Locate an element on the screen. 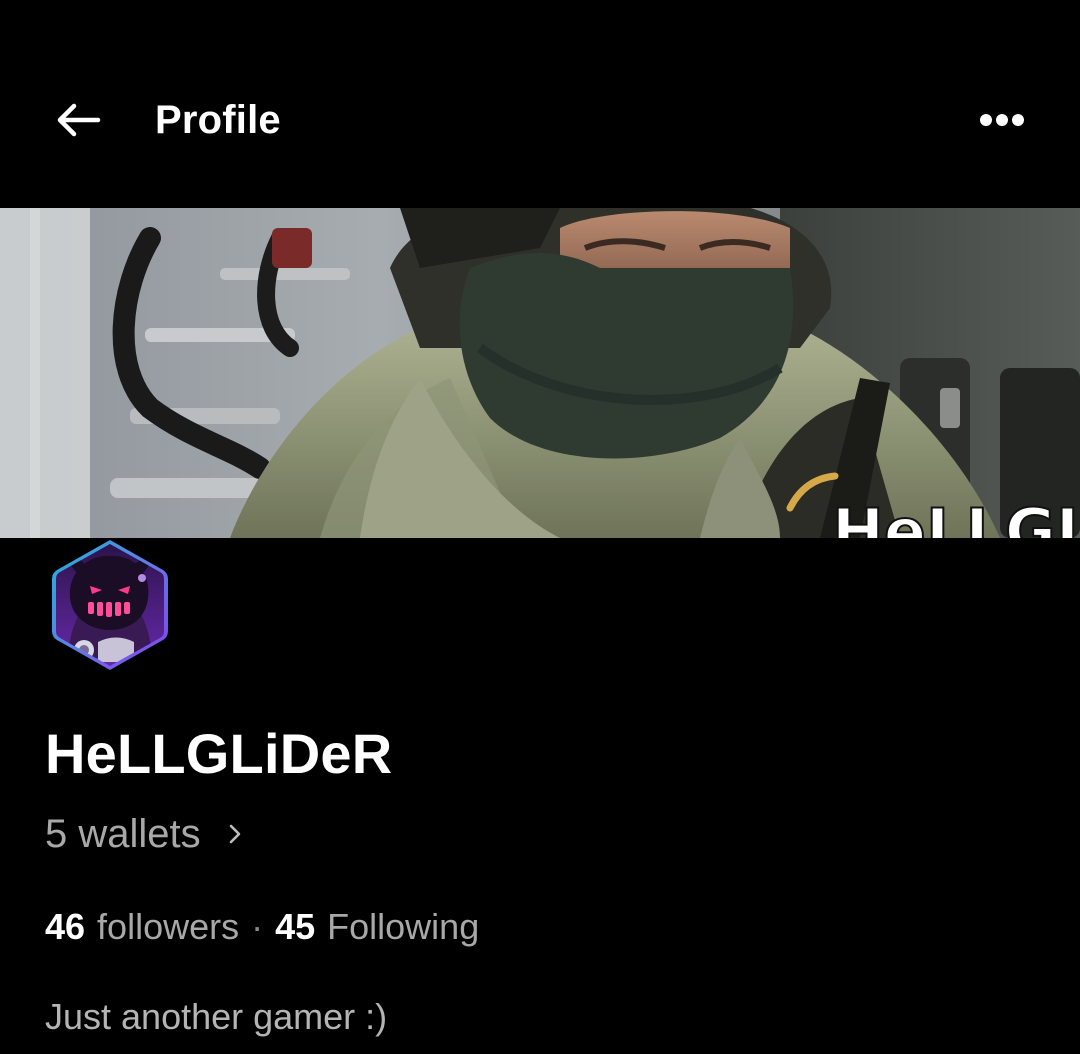 Image resolution: width=1080 pixels, height=1054 pixels. arrow-left-icon is located at coordinates (79, 120).